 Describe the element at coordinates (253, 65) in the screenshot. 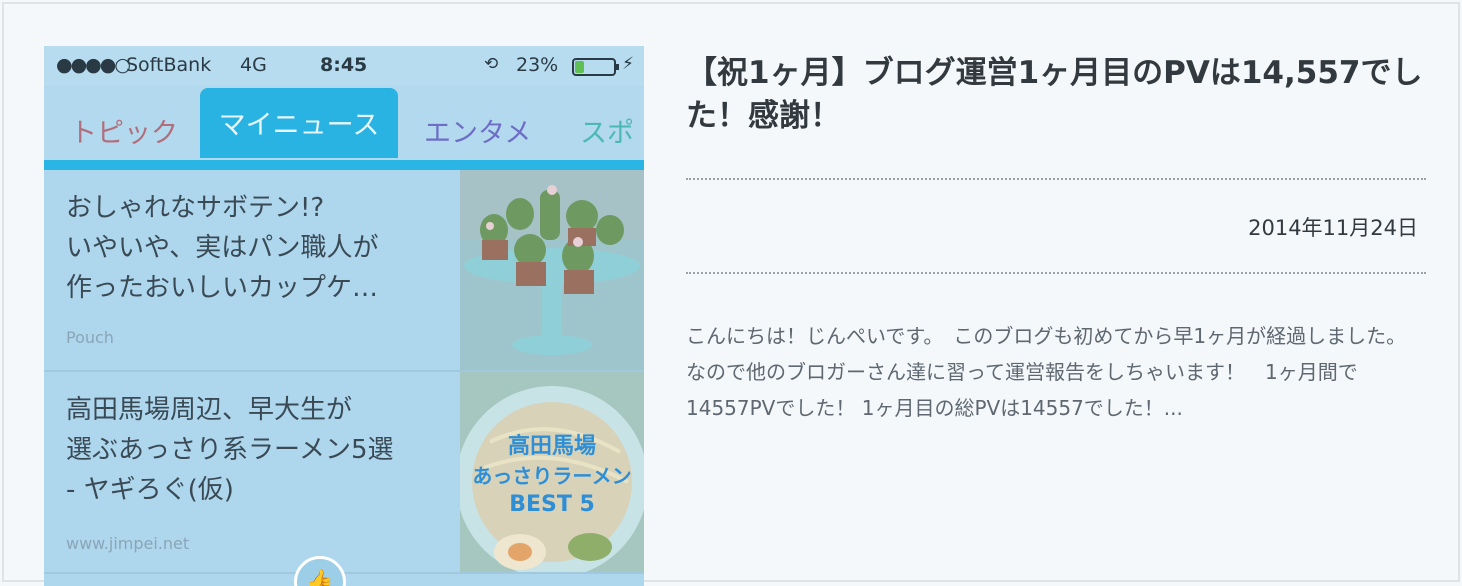

I see `network-type: 4G` at that location.